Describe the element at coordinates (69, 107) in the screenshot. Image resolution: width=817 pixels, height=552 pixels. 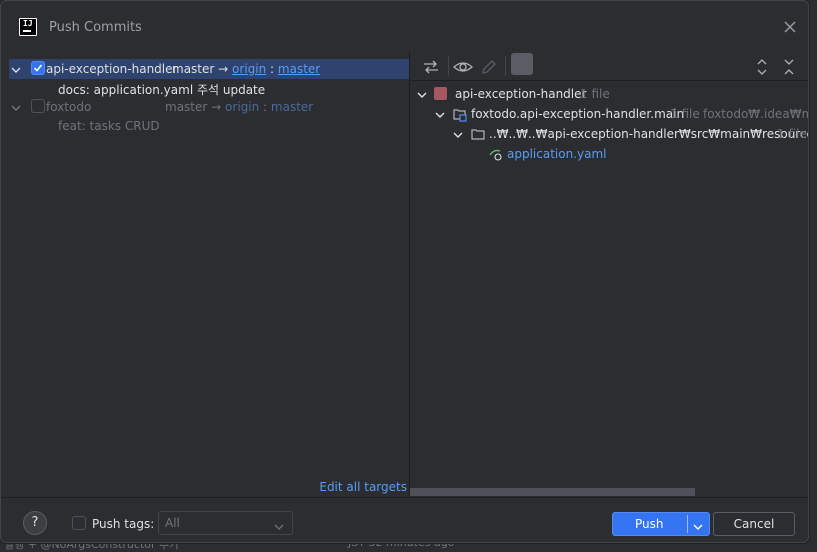
I see `repo-name: foxtodo` at that location.